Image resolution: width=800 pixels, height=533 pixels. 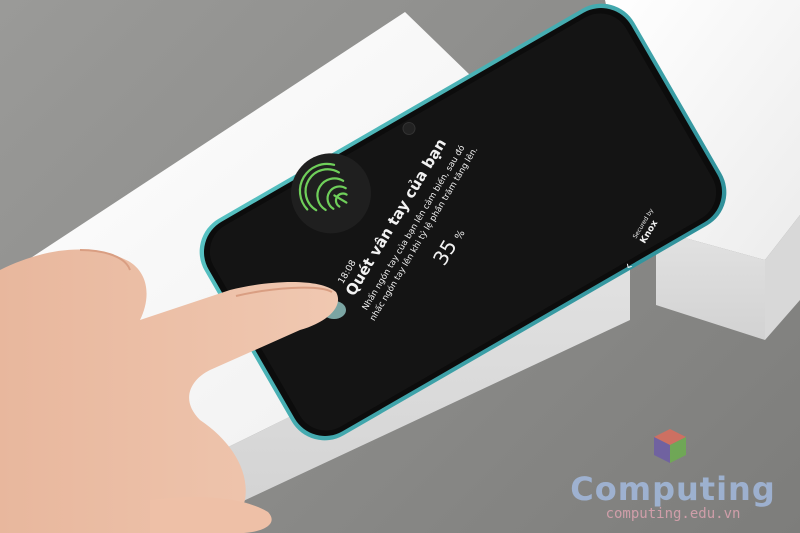 I want to click on logo-icon, so click(x=670, y=446).